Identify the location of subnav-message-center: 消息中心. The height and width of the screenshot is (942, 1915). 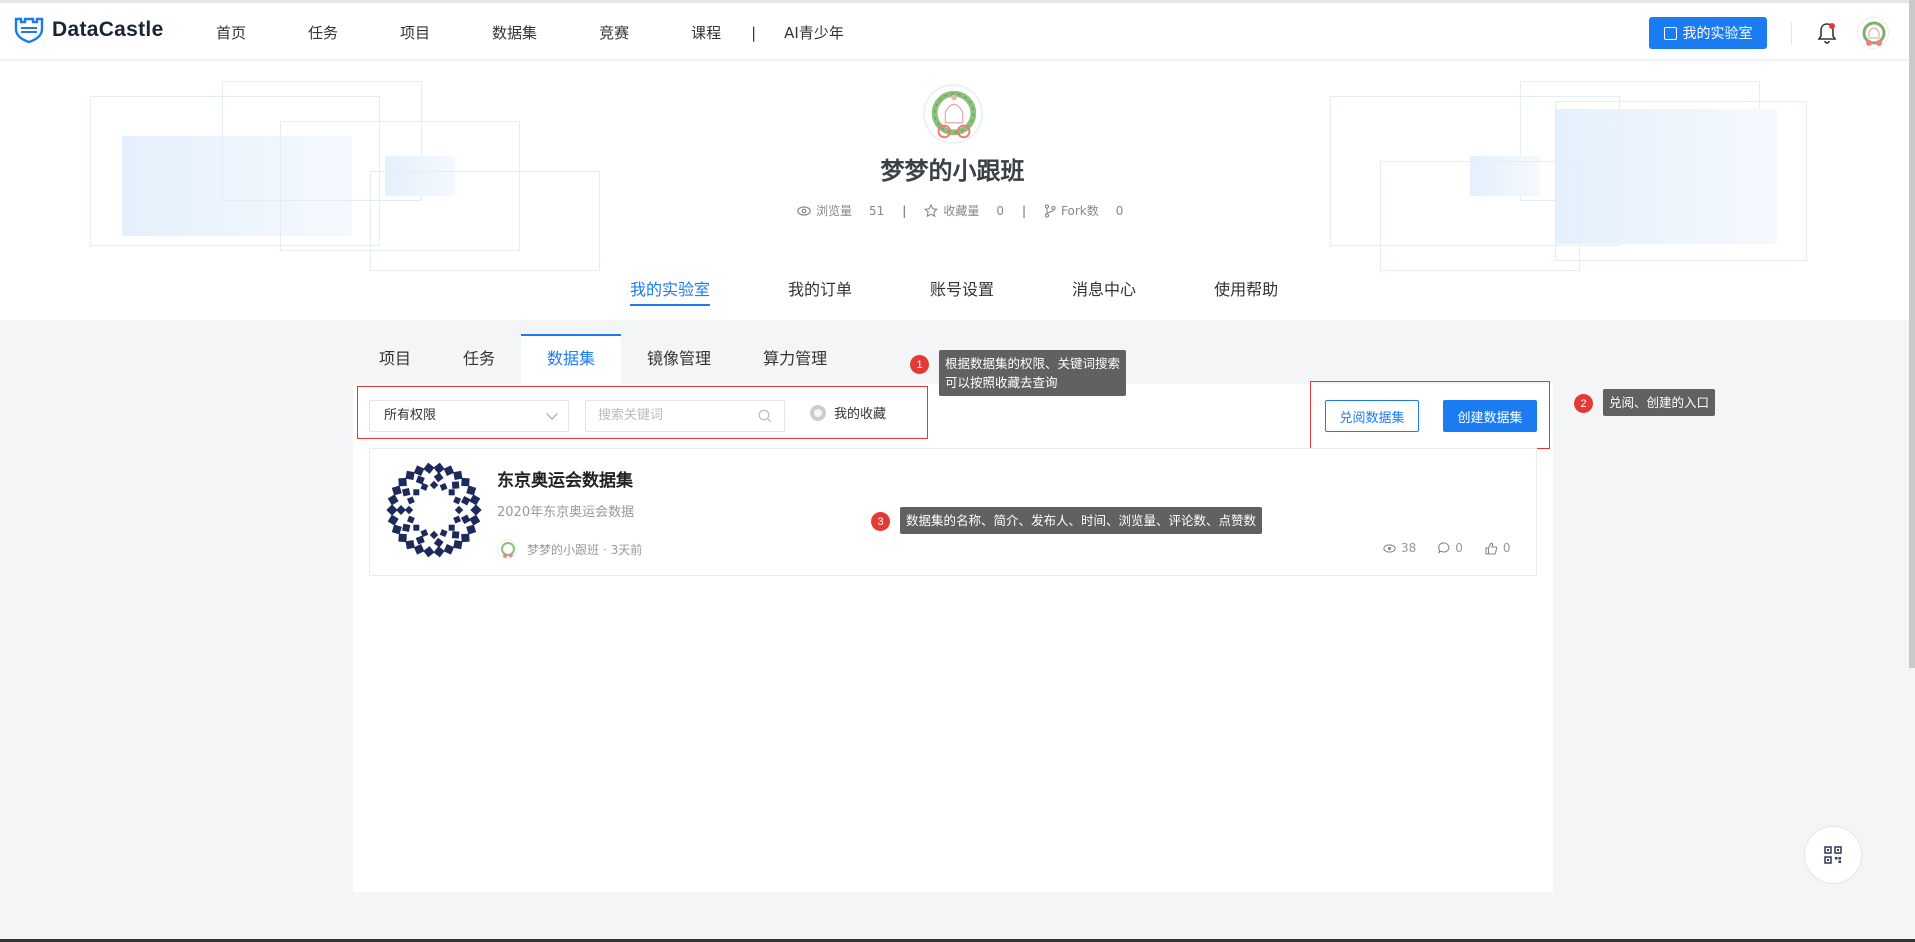
(1104, 291).